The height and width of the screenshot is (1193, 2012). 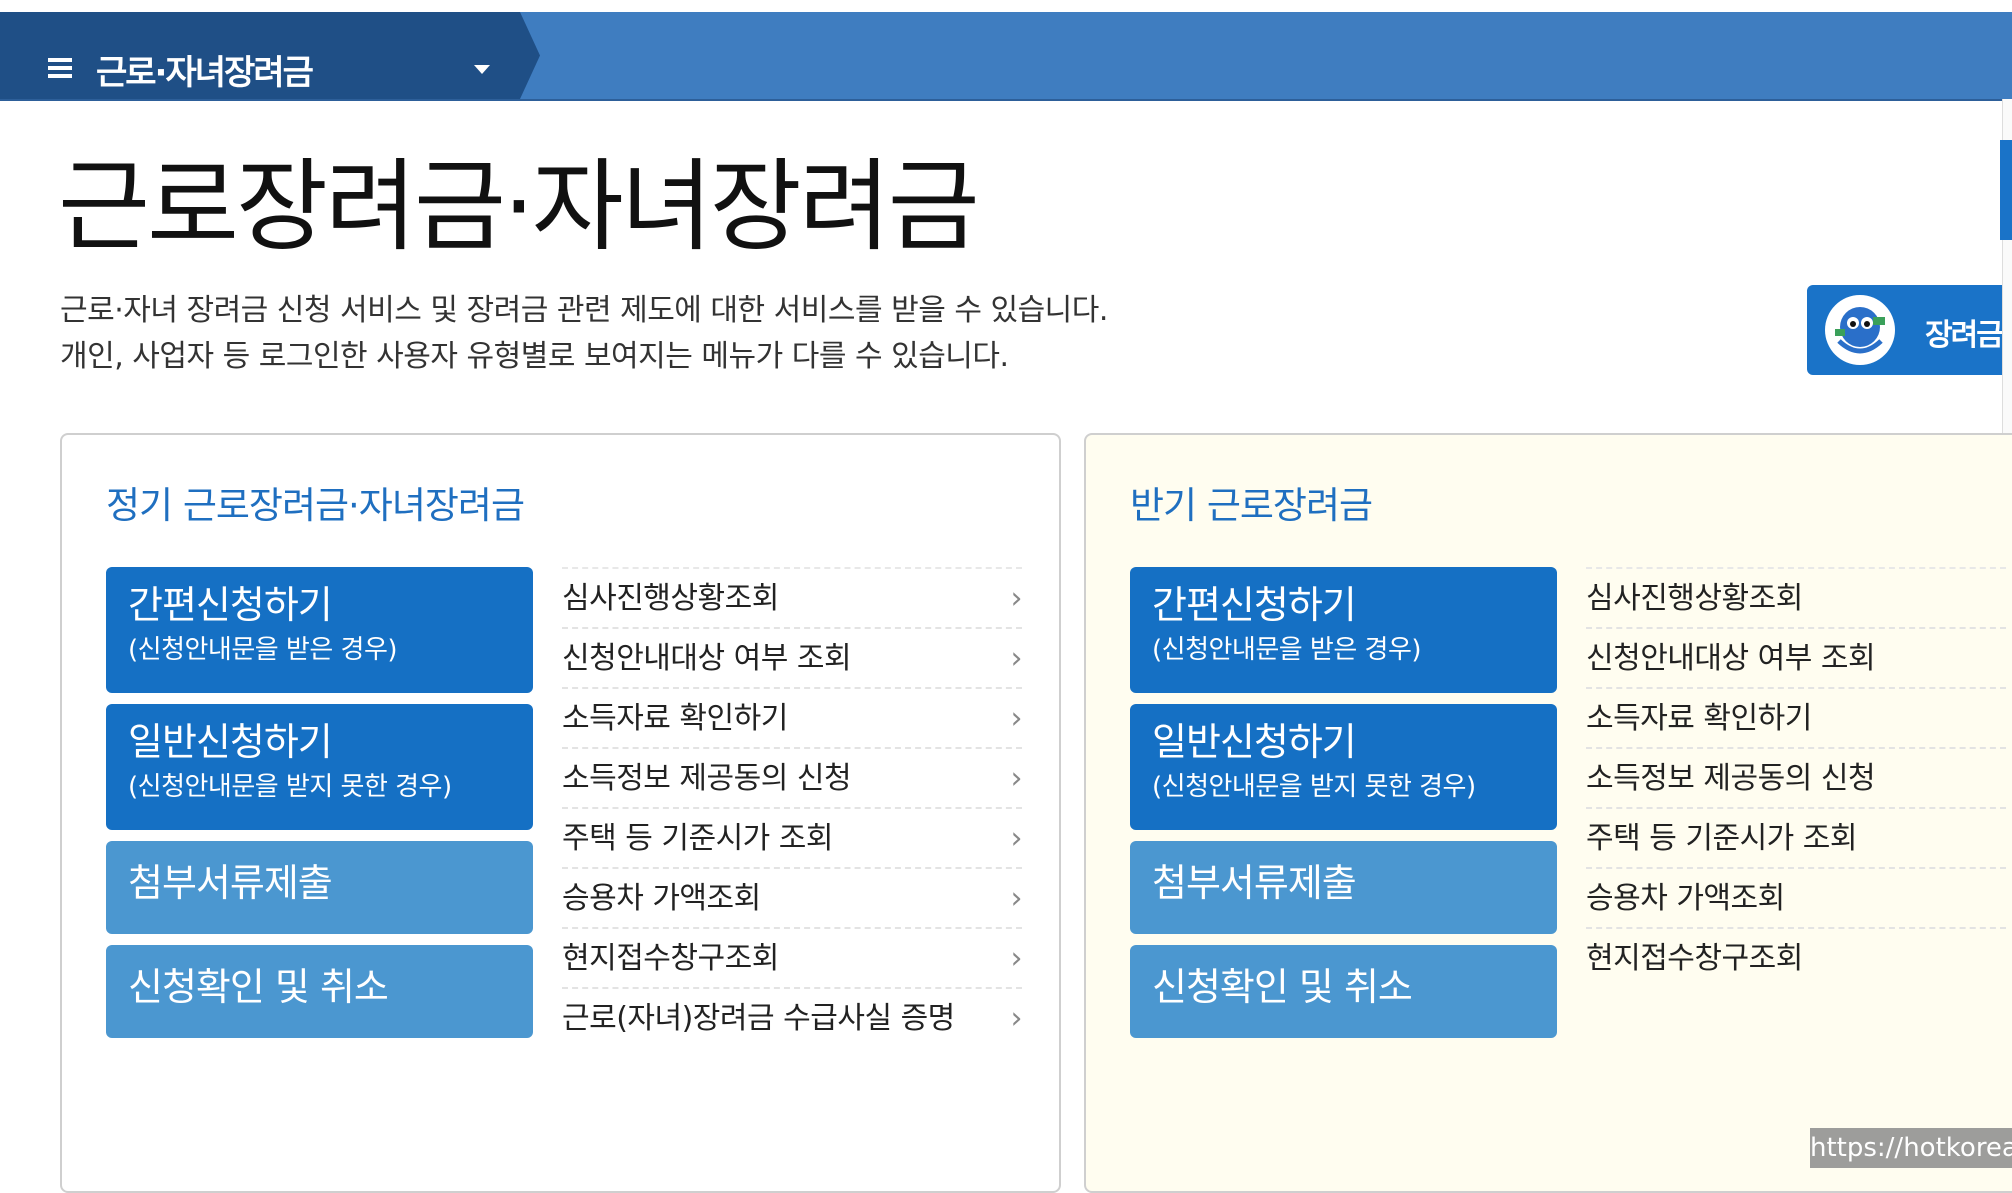 I want to click on link-income-consent: 소득정보 제공동의 신청, so click(x=1796, y=777).